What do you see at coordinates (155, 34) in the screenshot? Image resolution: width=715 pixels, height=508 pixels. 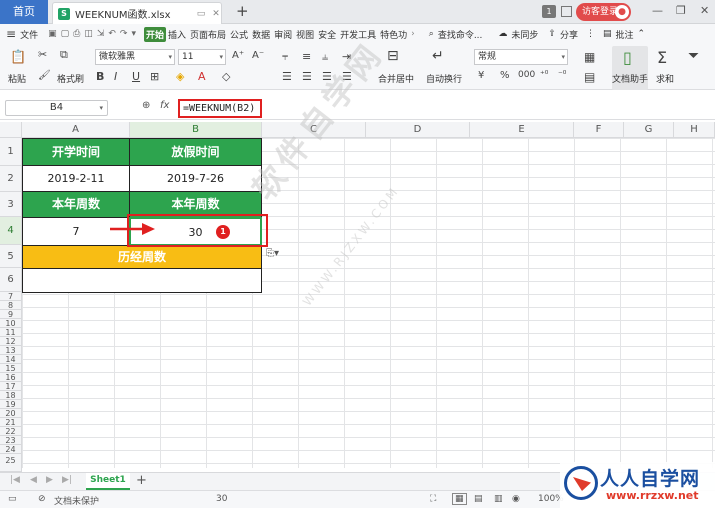 I see `menu-home: 开始` at bounding box center [155, 34].